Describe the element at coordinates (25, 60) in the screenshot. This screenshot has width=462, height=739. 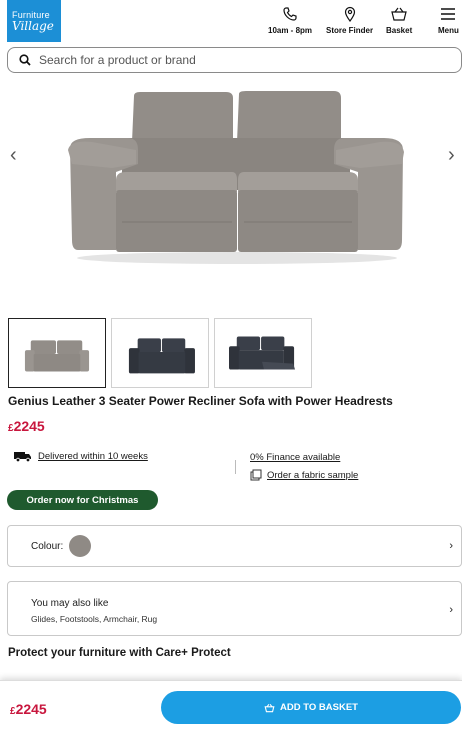
I see `search-icon` at that location.